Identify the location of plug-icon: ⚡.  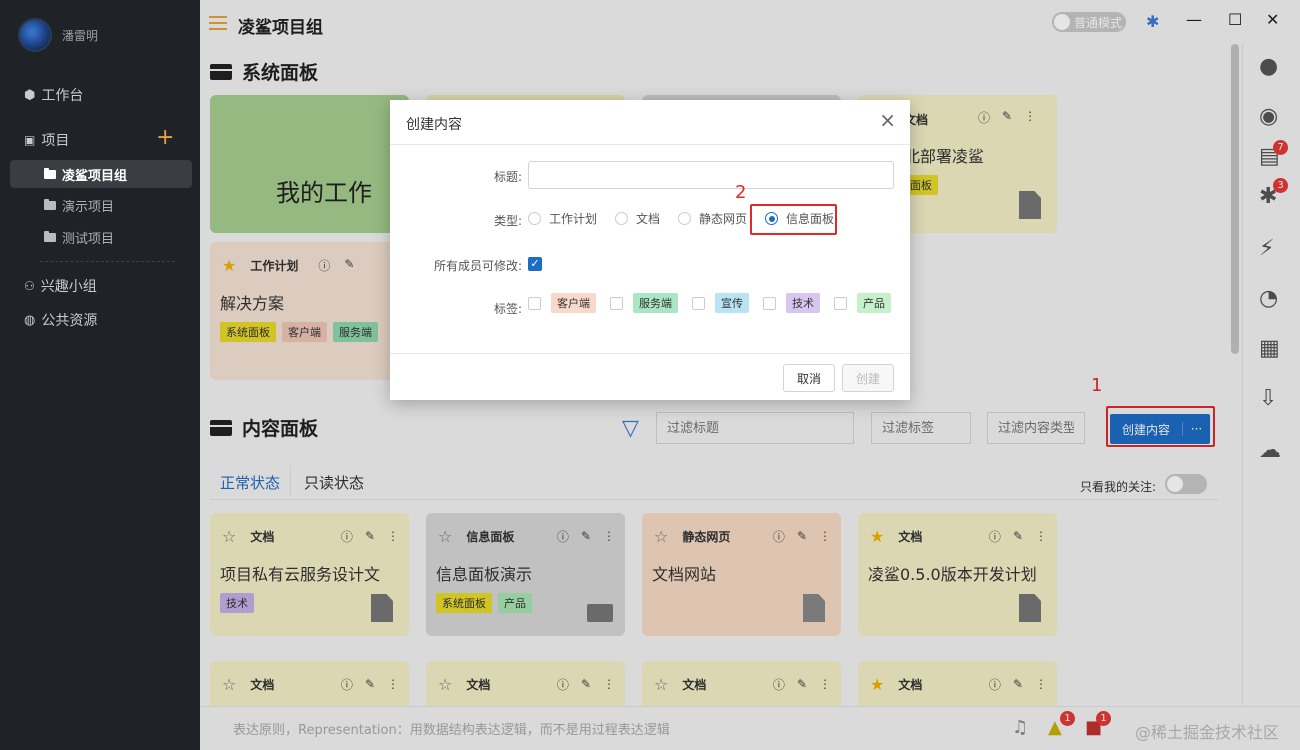
(1266, 248).